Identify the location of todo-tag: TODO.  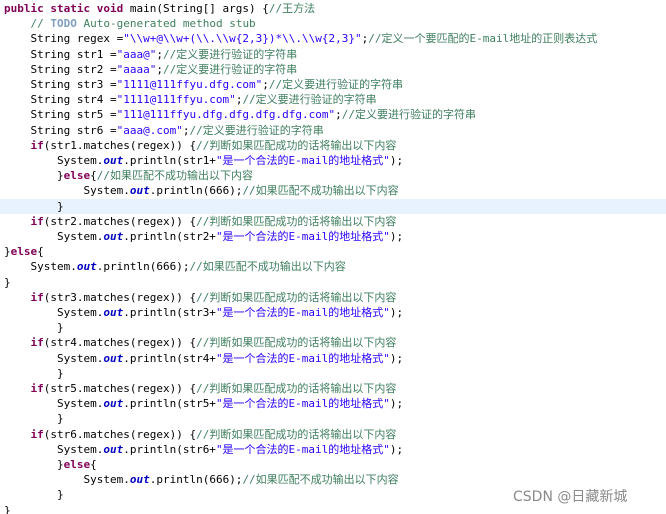
(63, 24).